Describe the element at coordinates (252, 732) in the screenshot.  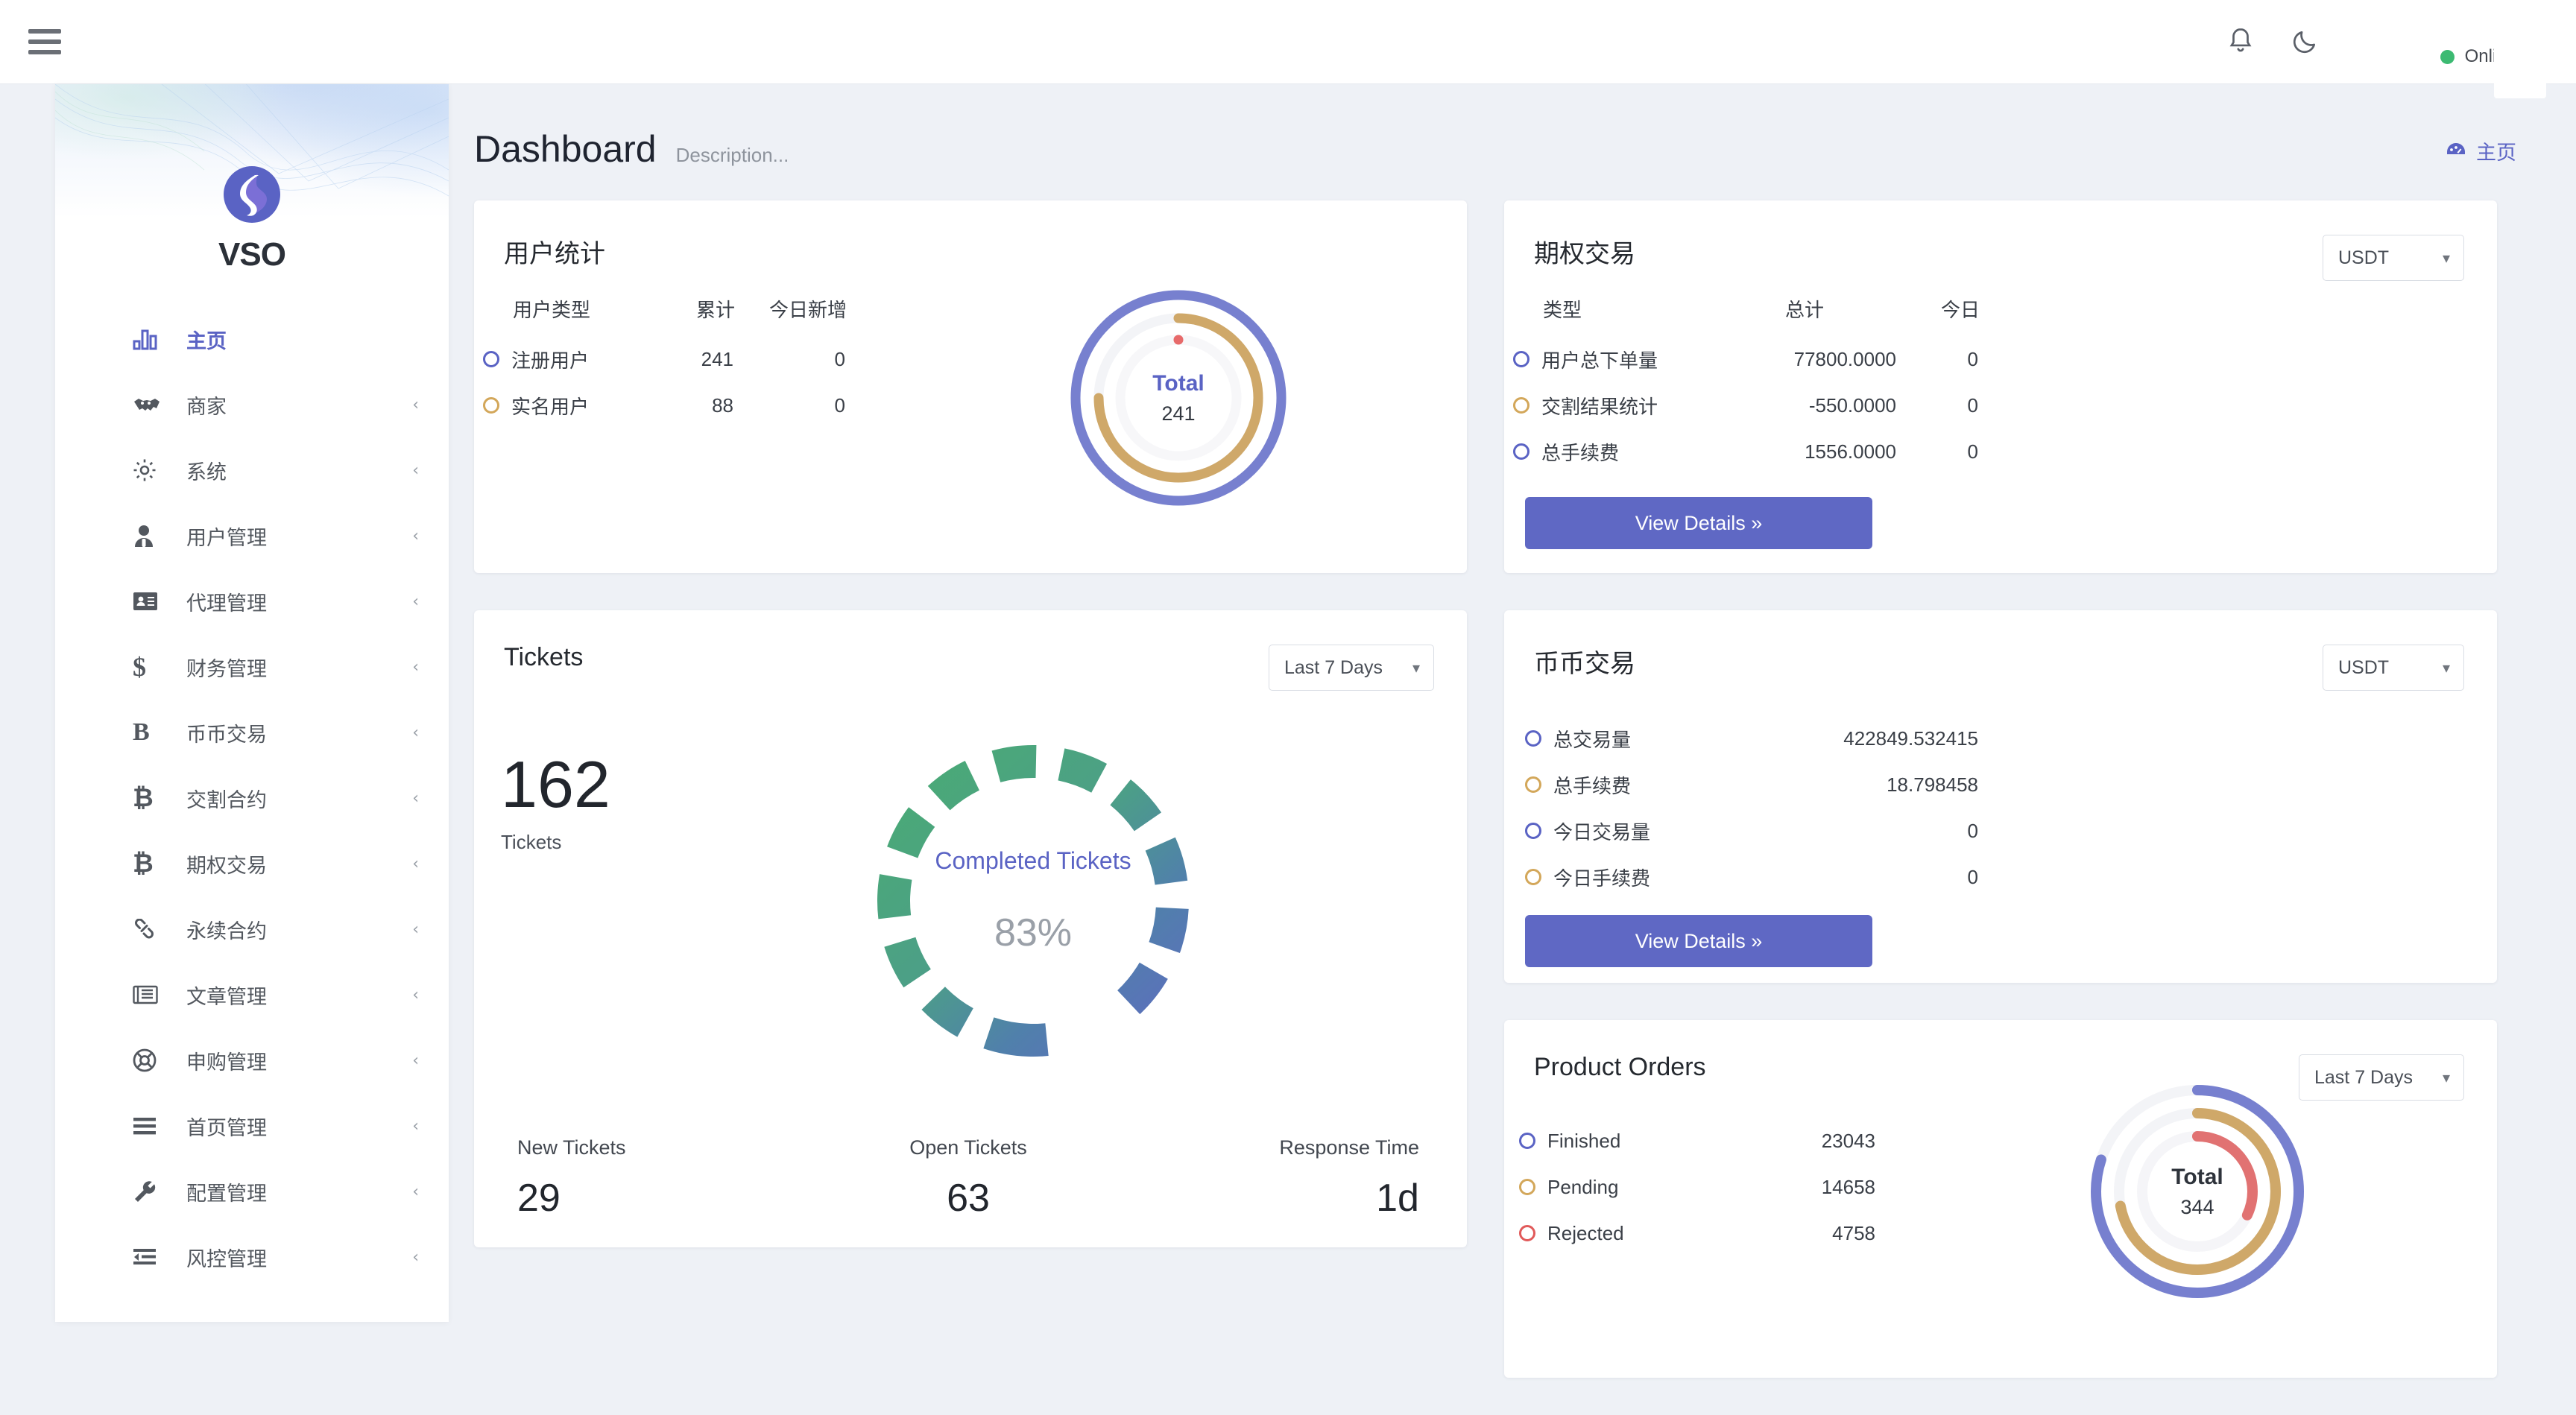
I see `sidebar-item-coin-trading: B 币币交易 ‹` at that location.